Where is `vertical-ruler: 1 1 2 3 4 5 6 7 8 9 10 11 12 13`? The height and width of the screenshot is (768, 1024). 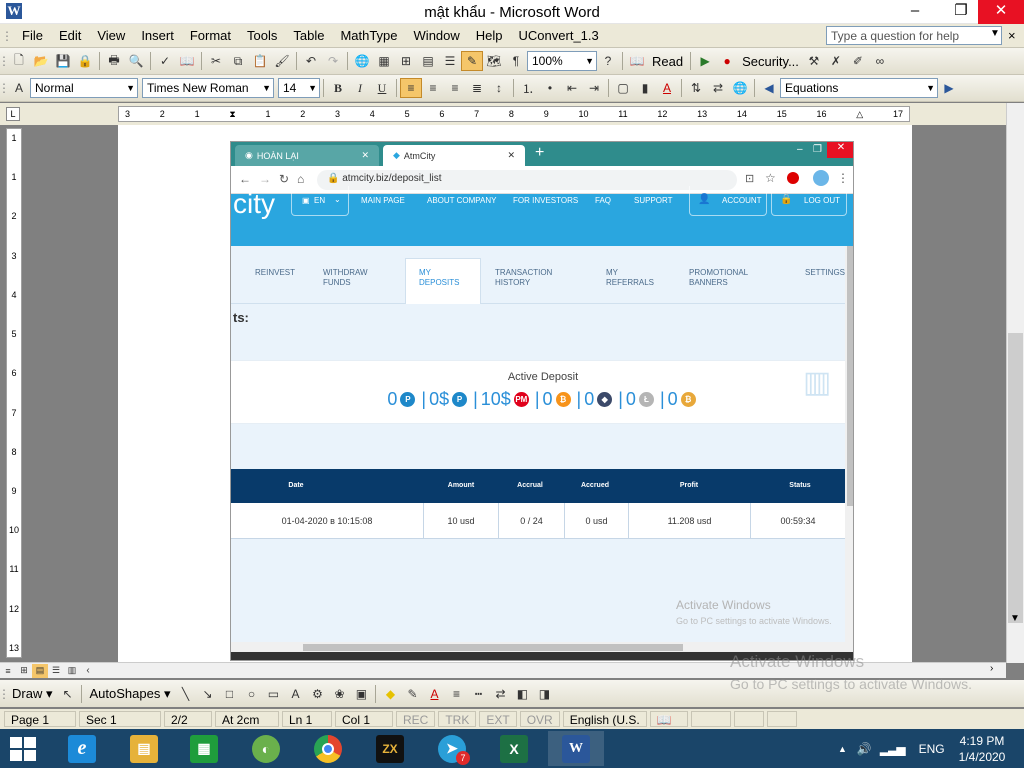 vertical-ruler: 1 1 2 3 4 5 6 7 8 9 10 11 12 13 is located at coordinates (14, 393).